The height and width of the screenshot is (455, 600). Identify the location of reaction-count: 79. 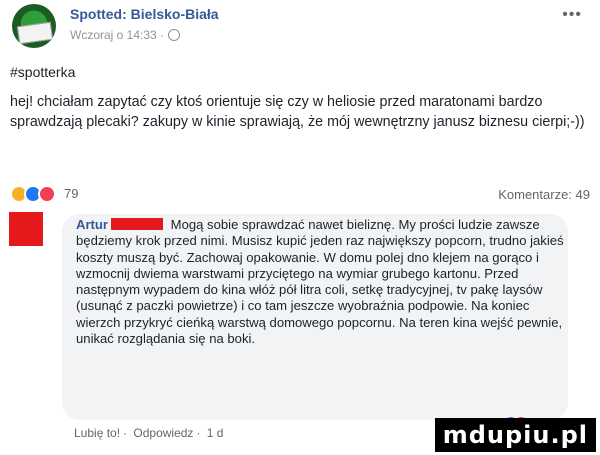
(71, 193).